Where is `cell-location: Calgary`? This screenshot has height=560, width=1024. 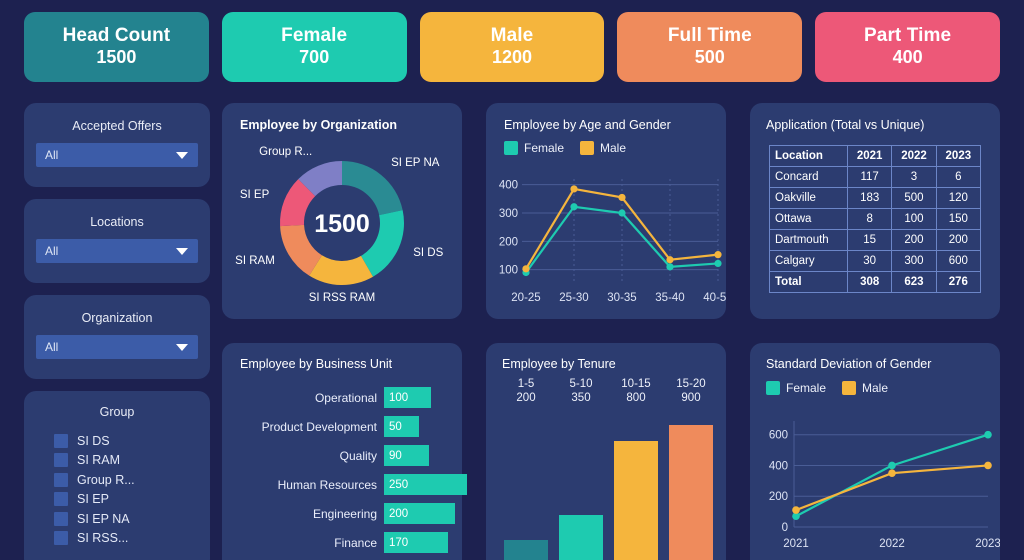 cell-location: Calgary is located at coordinates (808, 261).